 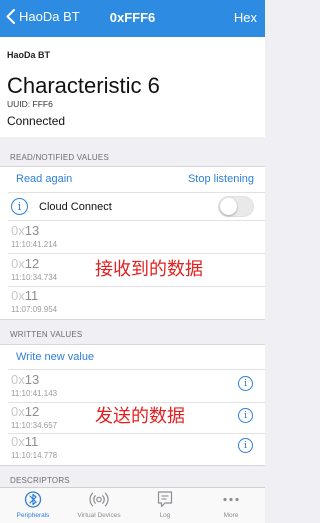 I want to click on cloud-connect-toggle, so click(x=236, y=206).